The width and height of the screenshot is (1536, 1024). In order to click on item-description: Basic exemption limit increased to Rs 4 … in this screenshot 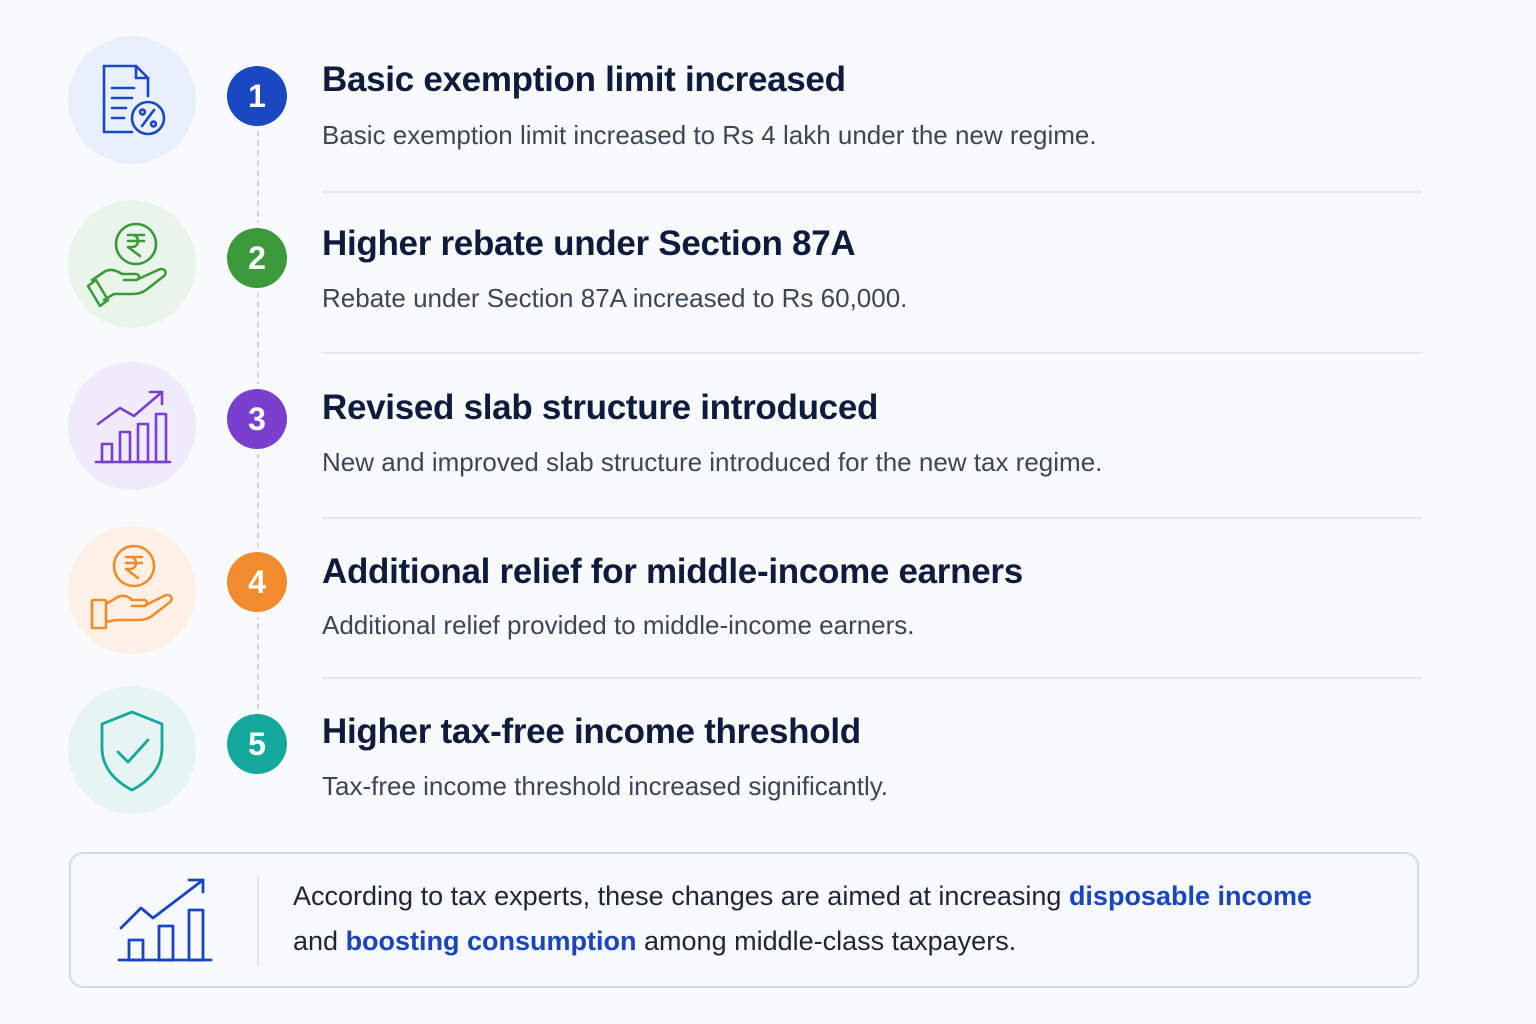, I will do `click(709, 135)`.